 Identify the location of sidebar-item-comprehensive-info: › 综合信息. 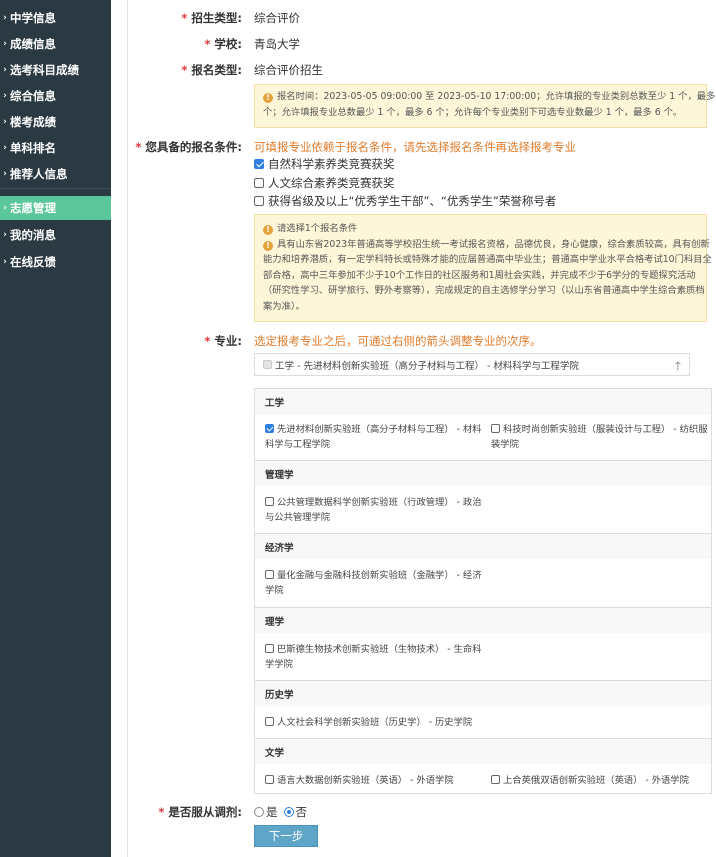
(55, 96).